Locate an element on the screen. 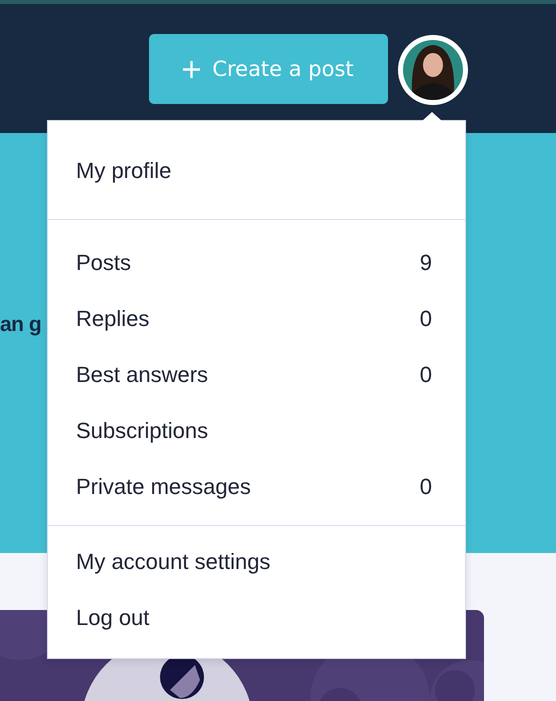 The width and height of the screenshot is (556, 701). menu-item: Log out is located at coordinates (256, 618).